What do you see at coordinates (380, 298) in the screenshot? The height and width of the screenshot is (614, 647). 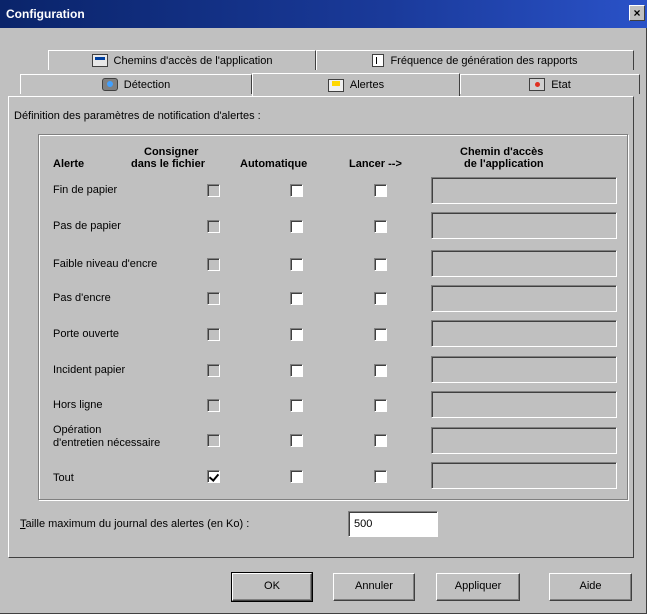 I see `checkbox-lancer-pas-encre` at bounding box center [380, 298].